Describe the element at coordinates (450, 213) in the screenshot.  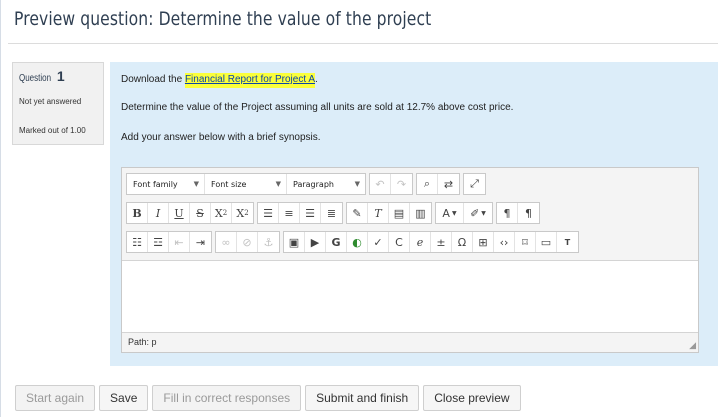
I see `text-color-icon: A ▼` at that location.